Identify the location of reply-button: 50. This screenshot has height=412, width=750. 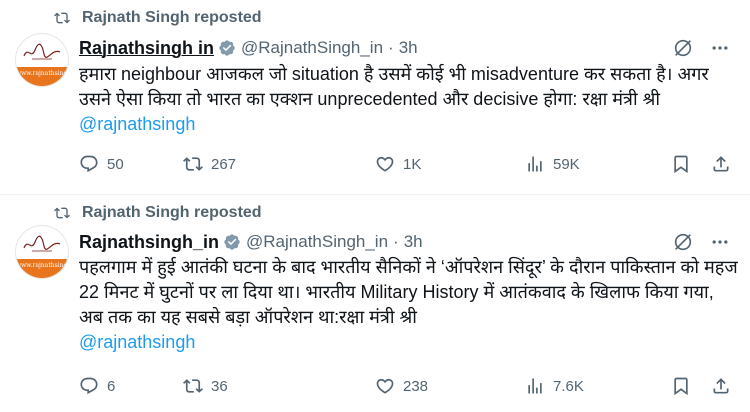
(101, 164).